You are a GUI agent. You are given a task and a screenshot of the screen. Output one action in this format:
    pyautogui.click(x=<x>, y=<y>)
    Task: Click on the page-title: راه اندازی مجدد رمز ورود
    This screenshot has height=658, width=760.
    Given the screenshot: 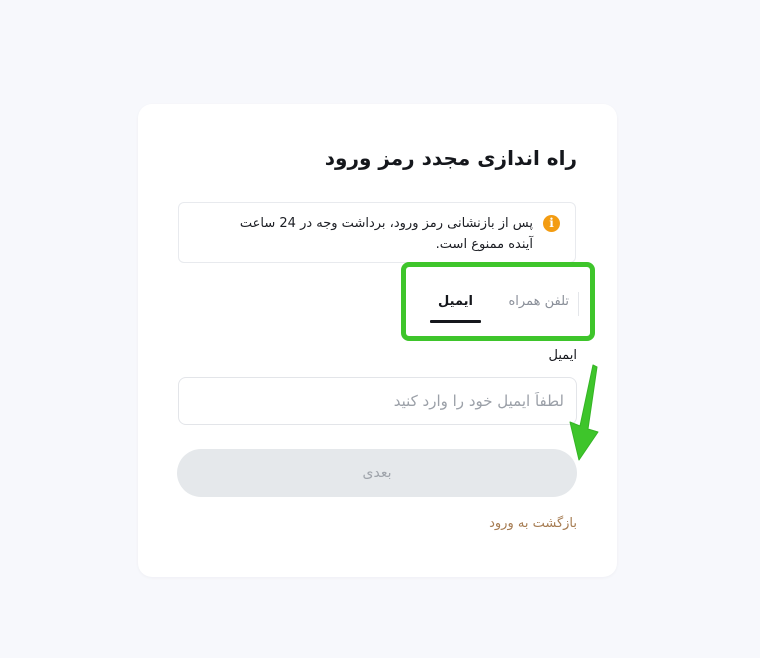 What is the action you would take?
    pyautogui.click(x=450, y=158)
    